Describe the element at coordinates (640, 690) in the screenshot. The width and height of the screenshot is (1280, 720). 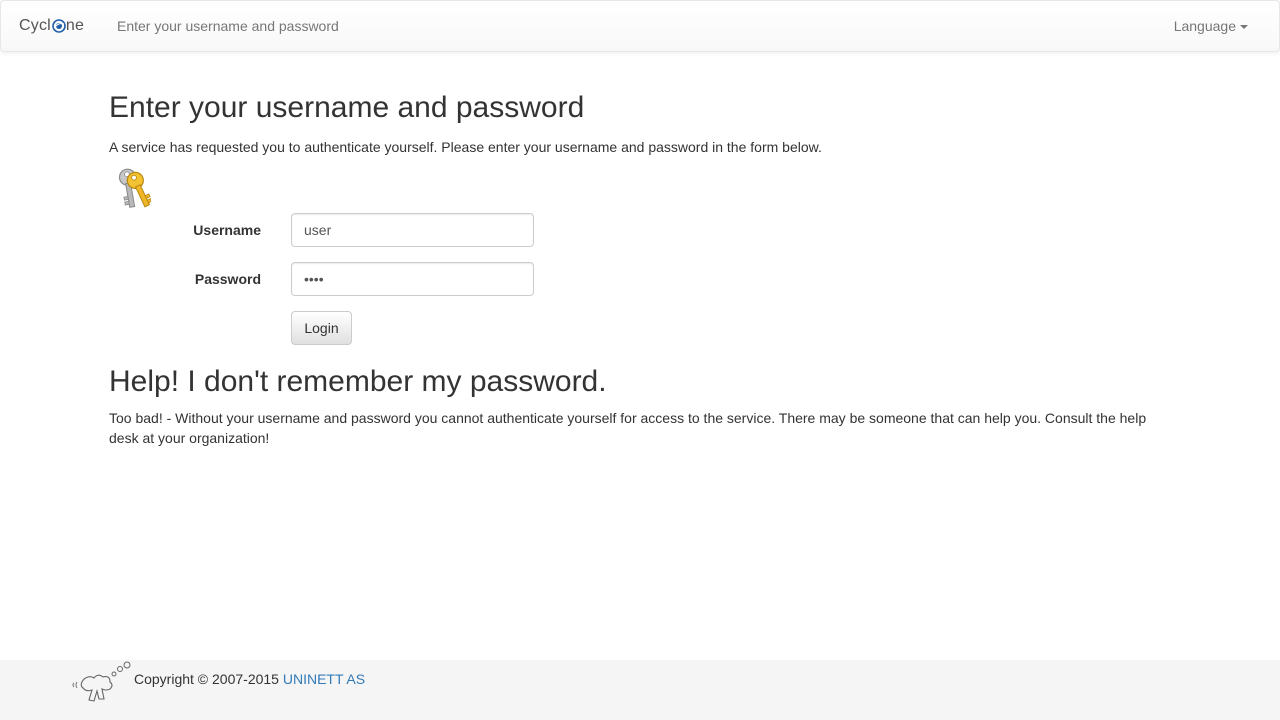
I see `footer: Copyright © 2007-2015 UNINETT AS` at that location.